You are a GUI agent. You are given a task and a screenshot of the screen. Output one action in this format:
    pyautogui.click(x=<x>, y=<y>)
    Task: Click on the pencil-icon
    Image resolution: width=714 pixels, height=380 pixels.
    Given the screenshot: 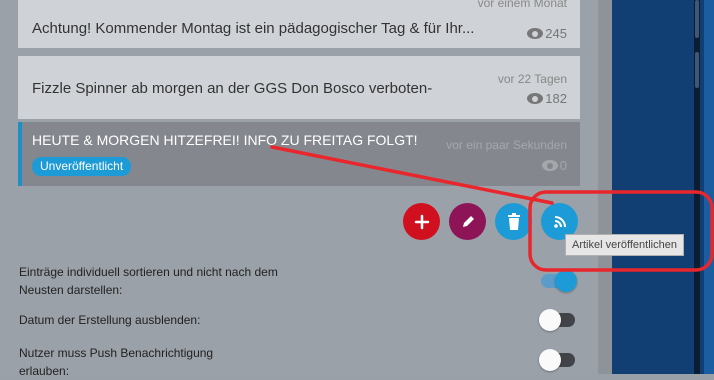 What is the action you would take?
    pyautogui.click(x=468, y=221)
    